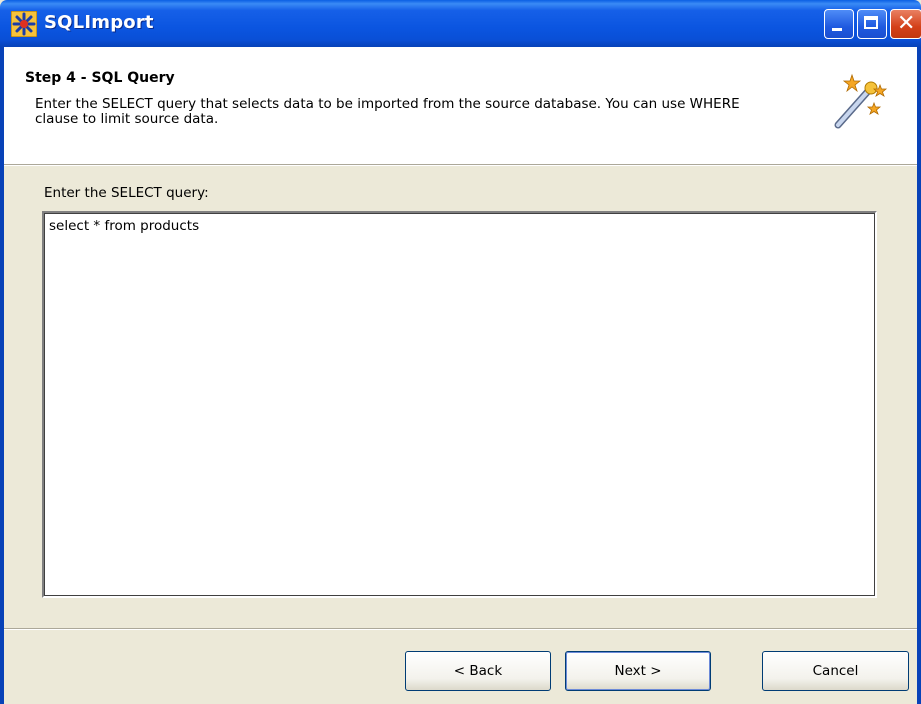 The height and width of the screenshot is (704, 921). Describe the element at coordinates (861, 101) in the screenshot. I see `magic-wand-icon` at that location.